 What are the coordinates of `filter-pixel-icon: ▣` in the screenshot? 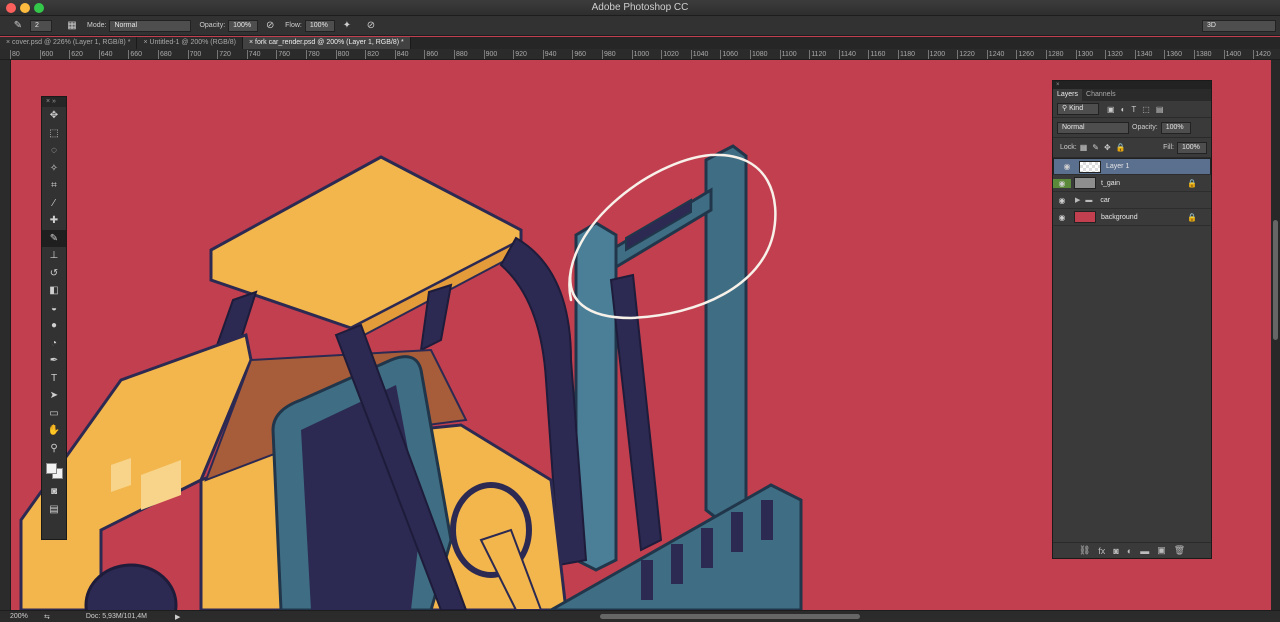 It's located at (1111, 109).